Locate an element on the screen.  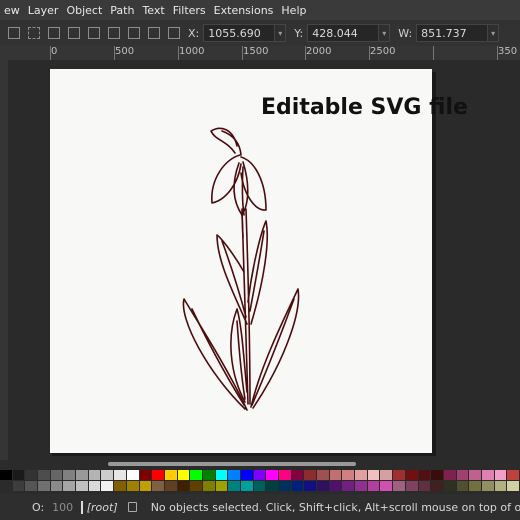
lock-icon is located at coordinates (132, 507).